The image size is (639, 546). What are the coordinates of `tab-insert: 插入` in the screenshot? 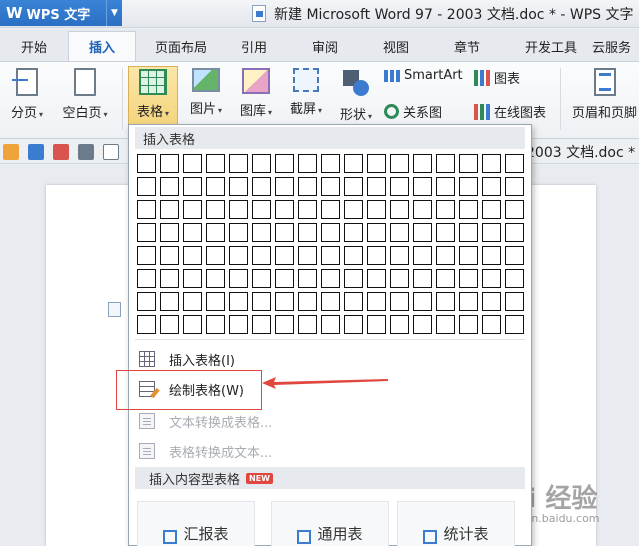 It's located at (102, 46).